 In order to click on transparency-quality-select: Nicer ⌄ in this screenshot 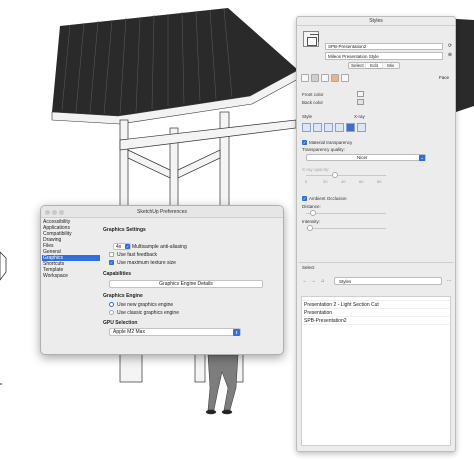, I will do `click(366, 157)`.